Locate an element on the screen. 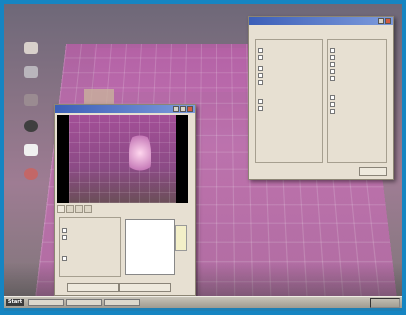 Image resolution: width=406 pixels, height=315 pixels. capture-tabs is located at coordinates (74, 209).